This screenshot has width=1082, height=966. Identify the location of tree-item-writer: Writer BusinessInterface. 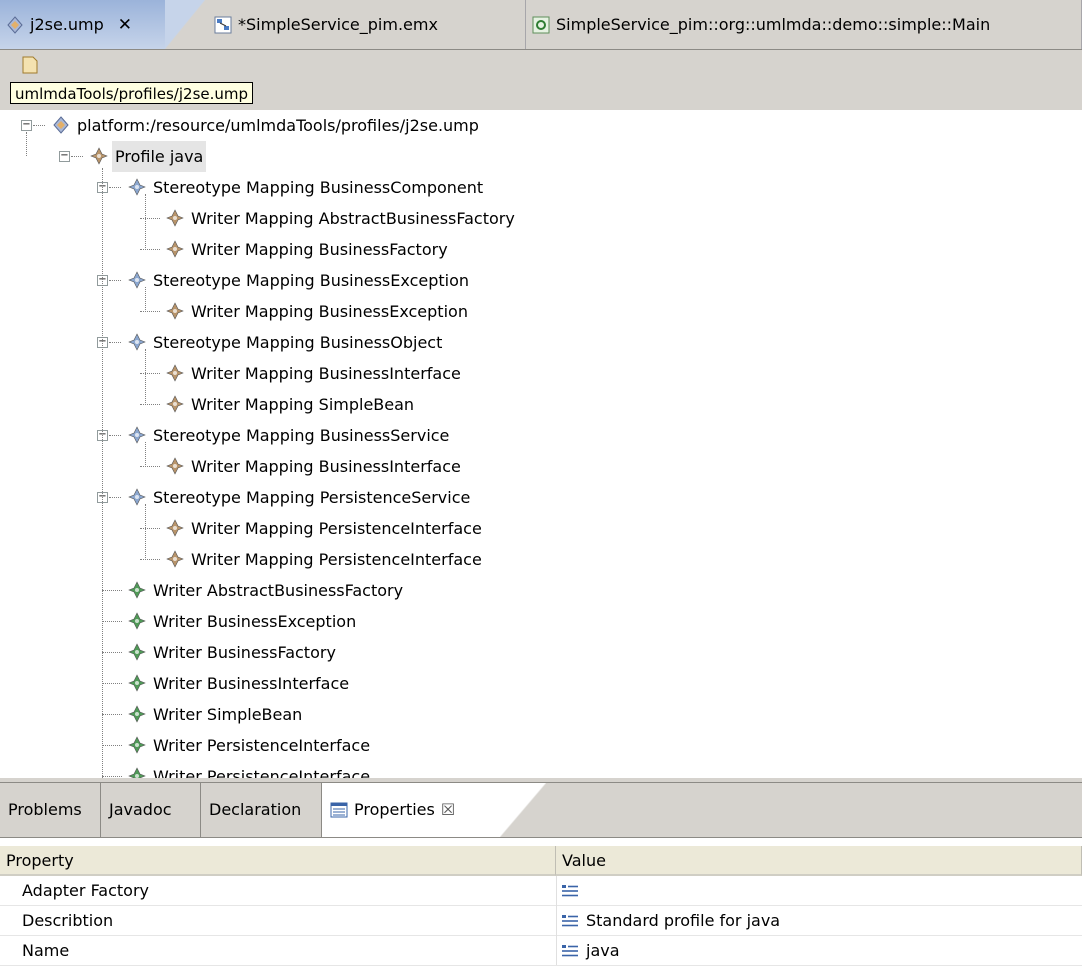
(251, 683).